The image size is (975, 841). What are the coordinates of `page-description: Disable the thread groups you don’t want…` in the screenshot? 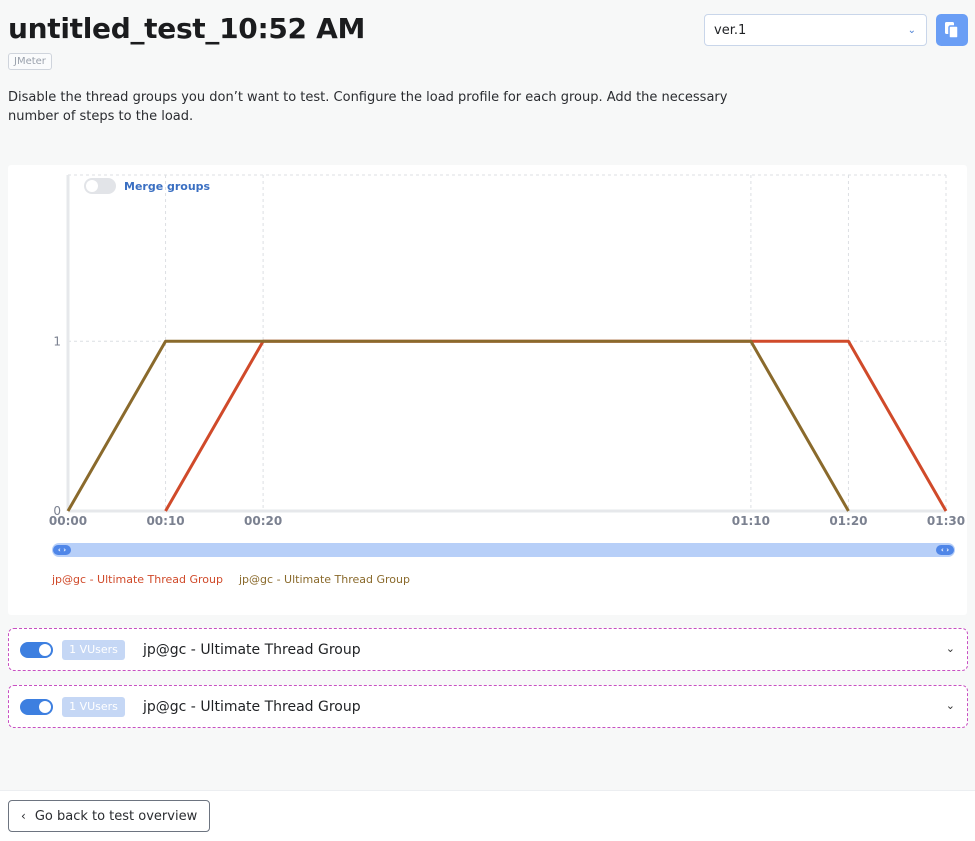 It's located at (368, 107).